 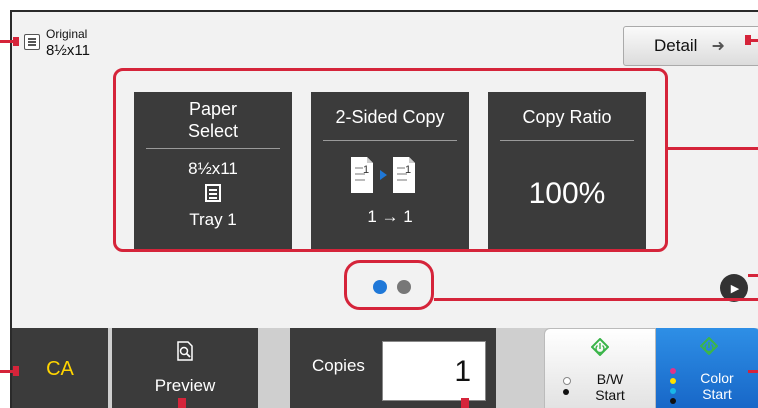 What do you see at coordinates (596, 299) in the screenshot?
I see `callout-line-pager` at bounding box center [596, 299].